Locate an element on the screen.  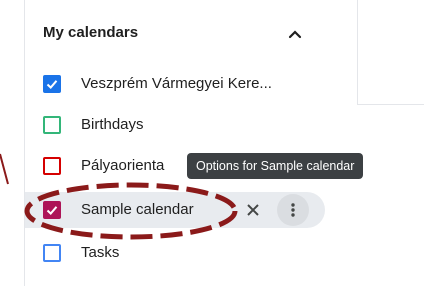
collapse-button is located at coordinates (295, 34).